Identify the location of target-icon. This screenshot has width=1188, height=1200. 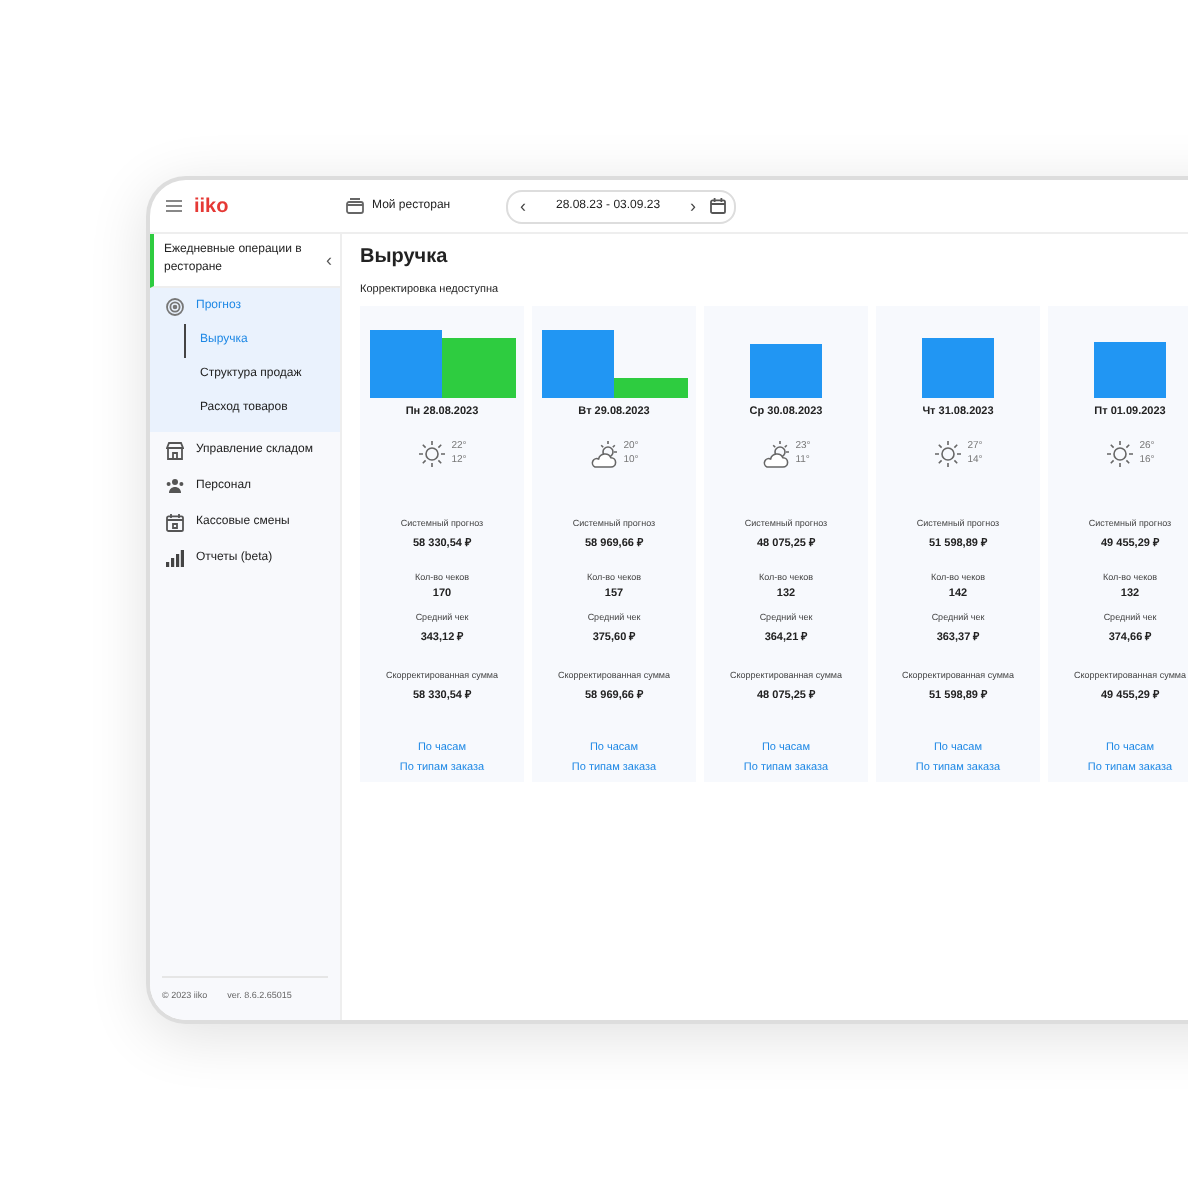
(175, 306).